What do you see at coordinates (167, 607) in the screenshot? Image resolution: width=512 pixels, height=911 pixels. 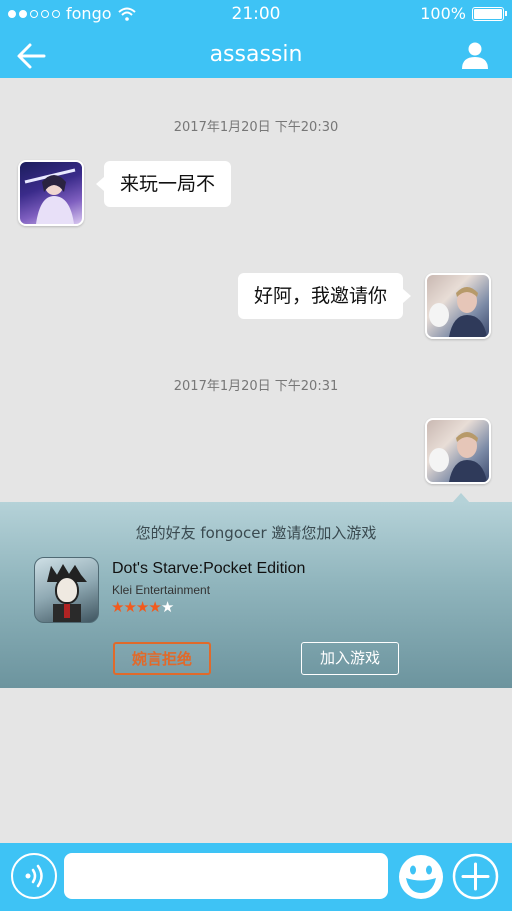 I see `star-empty-icon: ★` at bounding box center [167, 607].